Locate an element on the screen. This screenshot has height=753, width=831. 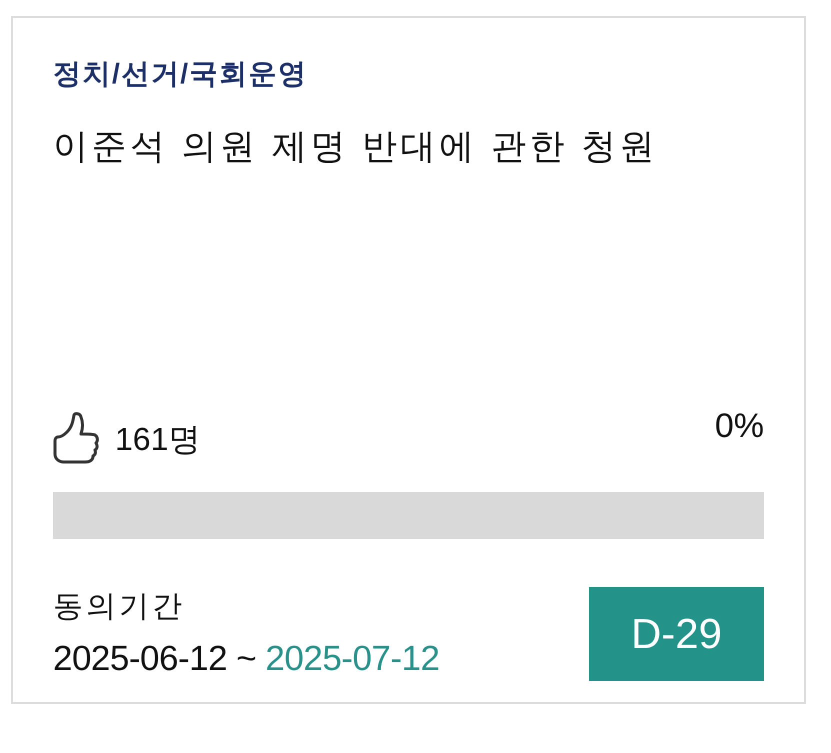
category-label: 정치/선거/국회운영 is located at coordinates (180, 74).